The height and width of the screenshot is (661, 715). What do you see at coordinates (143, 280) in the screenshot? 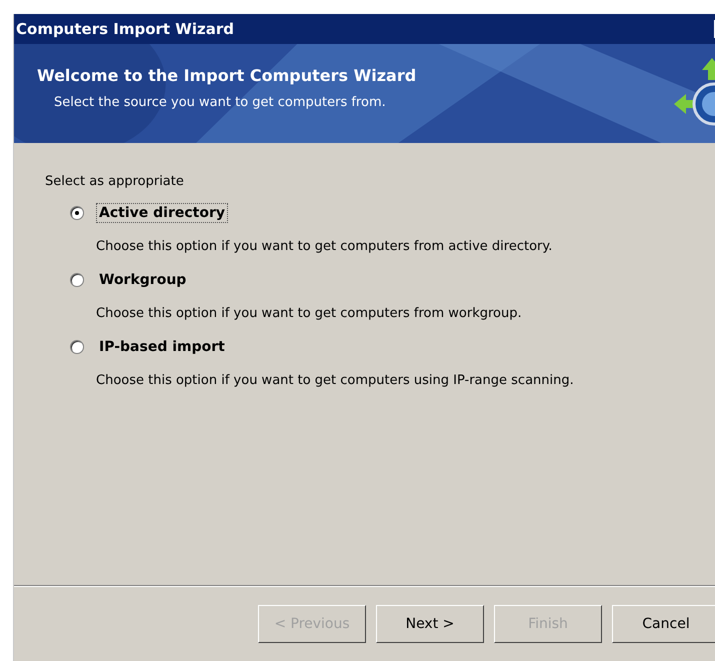
I see `option-label: Workgroup` at bounding box center [143, 280].